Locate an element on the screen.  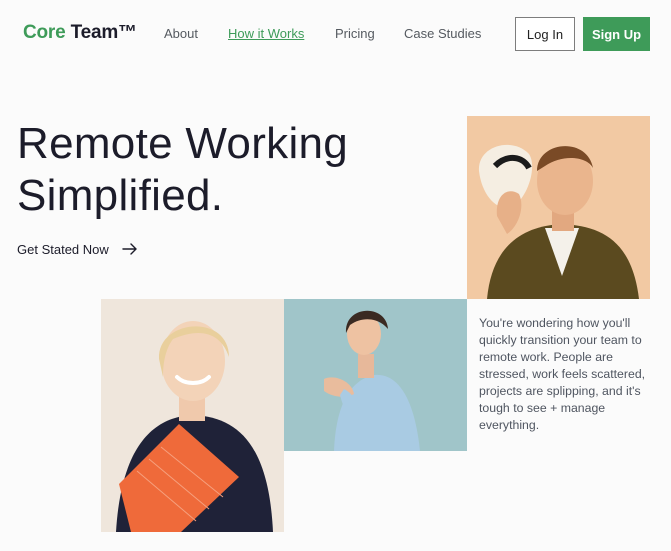
hero-headline: Remote Working Simplified. is located at coordinates (182, 170).